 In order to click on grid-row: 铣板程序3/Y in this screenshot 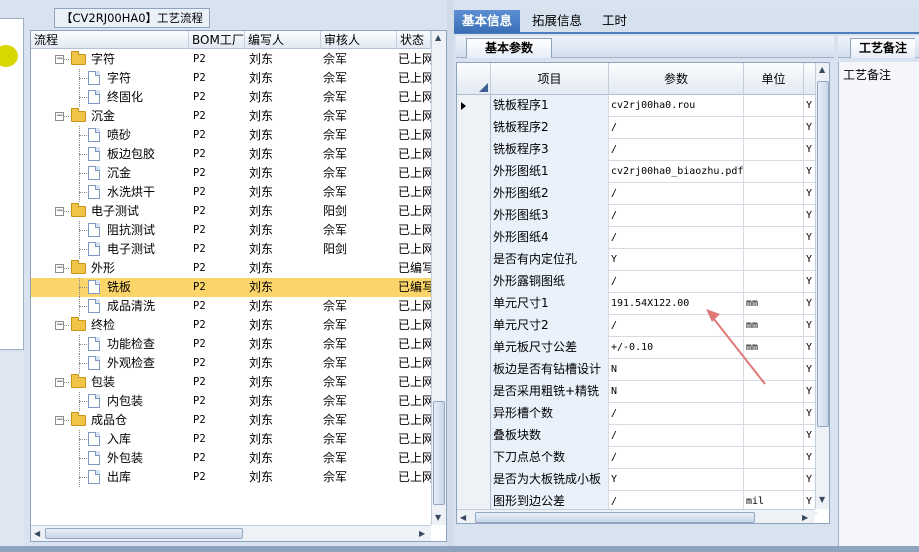, I will do `click(637, 150)`.